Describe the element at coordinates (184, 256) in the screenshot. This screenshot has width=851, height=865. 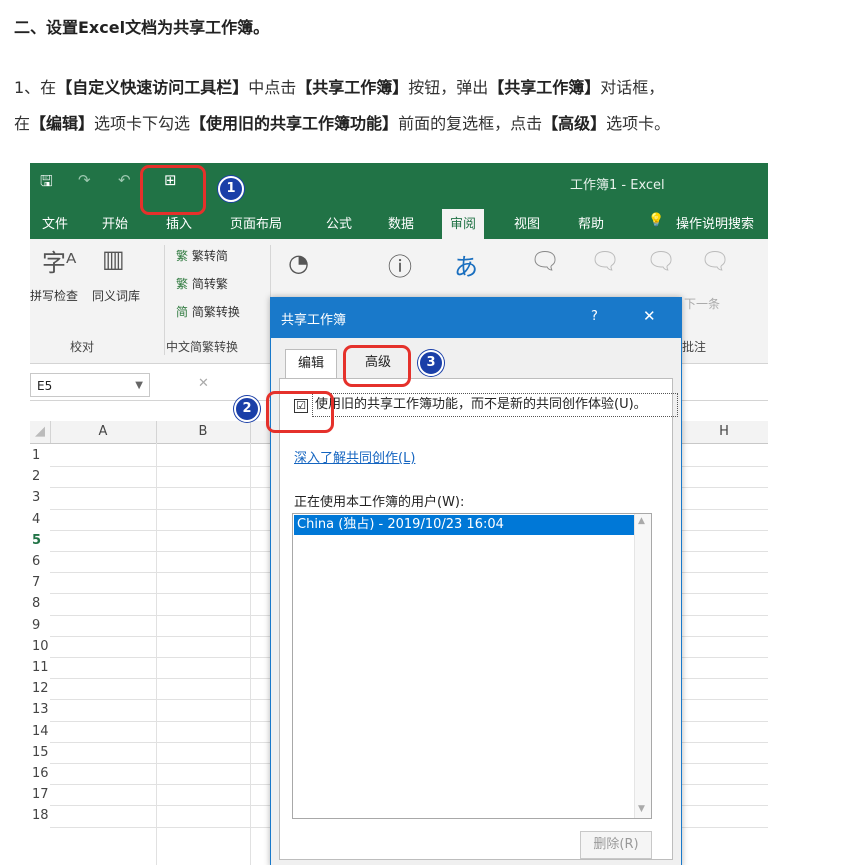
I see `trad-to-simp-icon: 繁` at that location.